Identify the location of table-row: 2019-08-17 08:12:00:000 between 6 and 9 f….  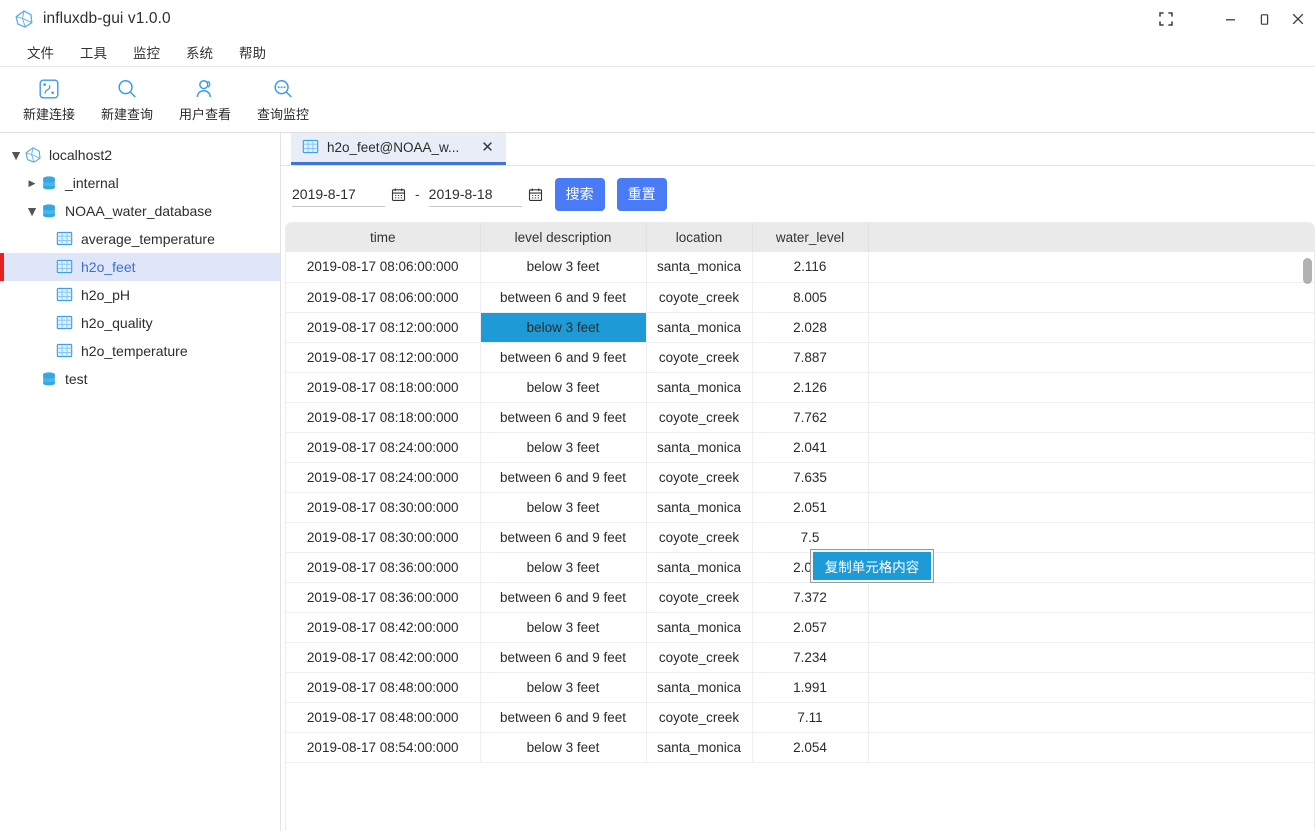
(800, 357).